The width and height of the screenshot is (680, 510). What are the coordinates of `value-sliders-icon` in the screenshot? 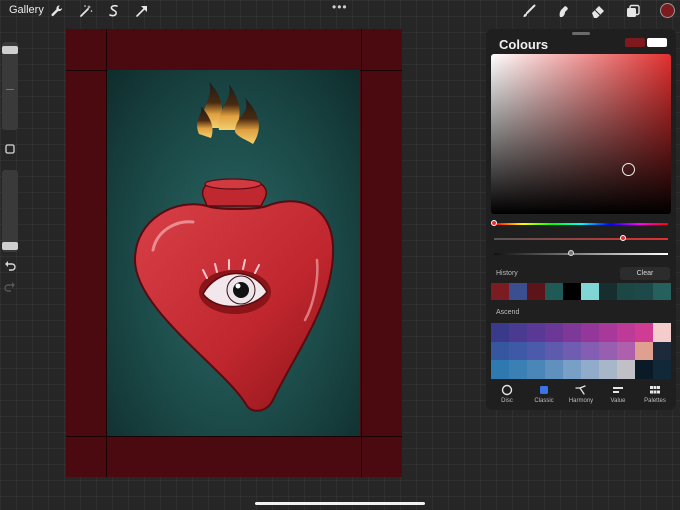 It's located at (618, 389).